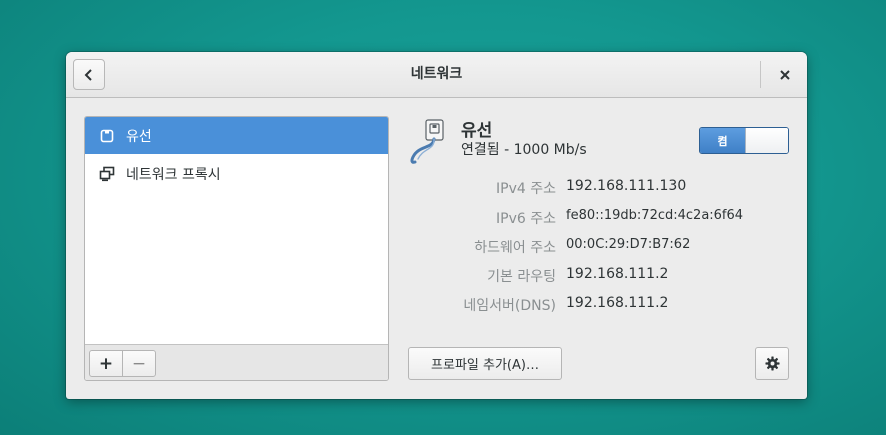 The image size is (886, 435). I want to click on back-button, so click(89, 74).